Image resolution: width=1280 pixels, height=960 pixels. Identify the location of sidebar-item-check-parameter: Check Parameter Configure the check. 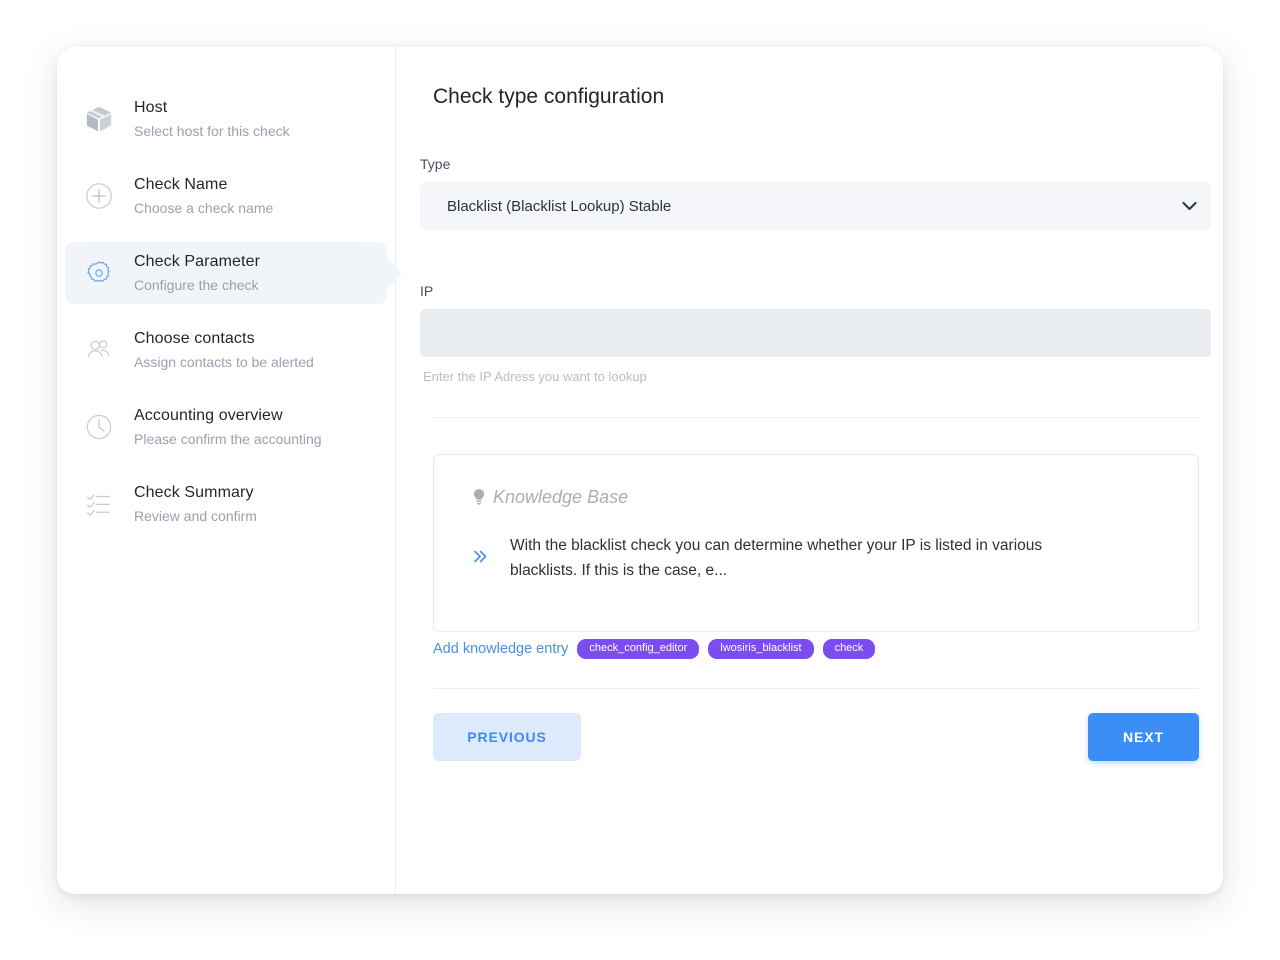
(226, 273).